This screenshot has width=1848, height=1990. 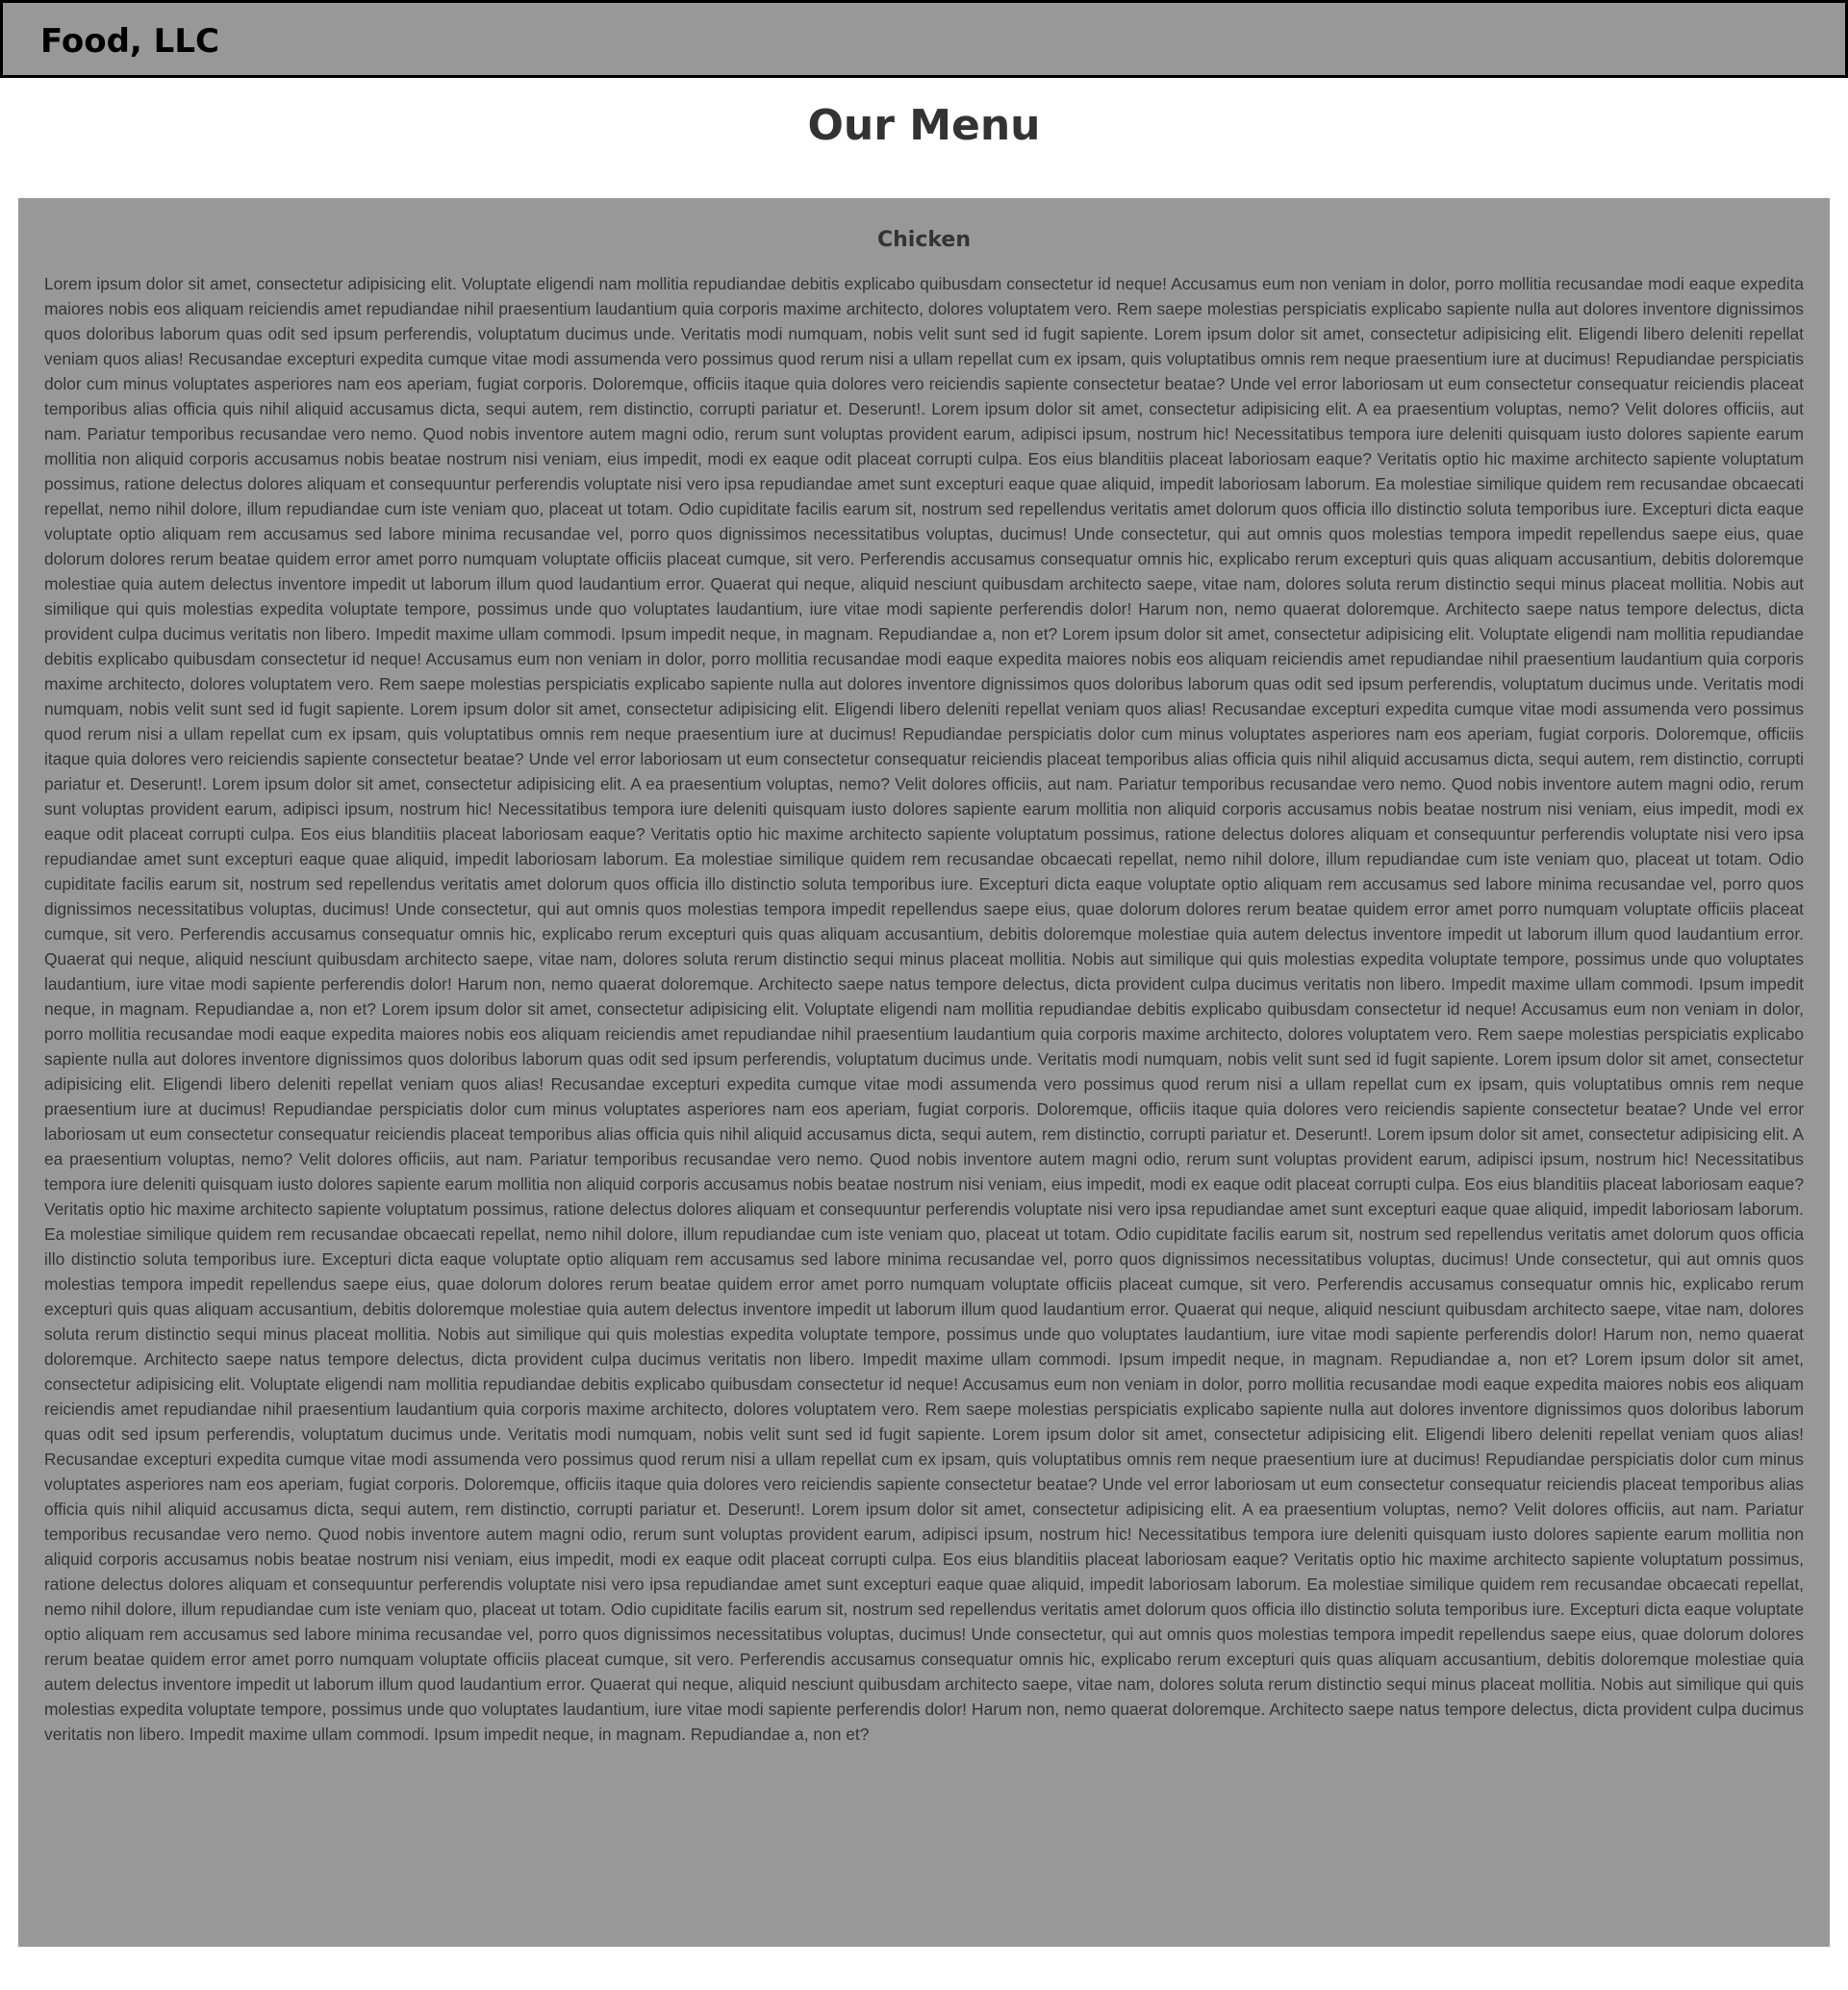 What do you see at coordinates (923, 240) in the screenshot?
I see `section-heading: Chicken` at bounding box center [923, 240].